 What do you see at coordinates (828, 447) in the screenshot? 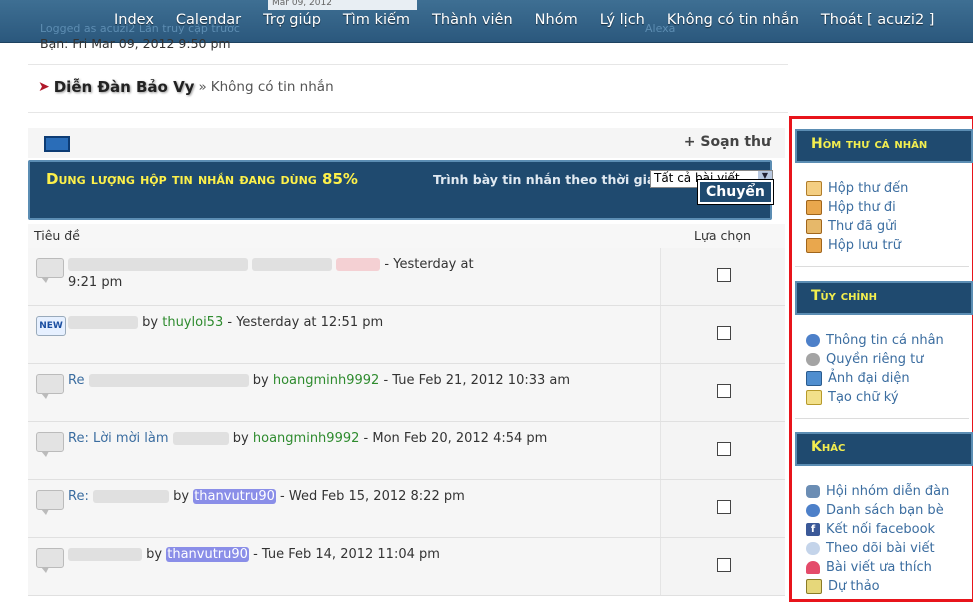
I see `sidebar-section-title: Khác` at bounding box center [828, 447].